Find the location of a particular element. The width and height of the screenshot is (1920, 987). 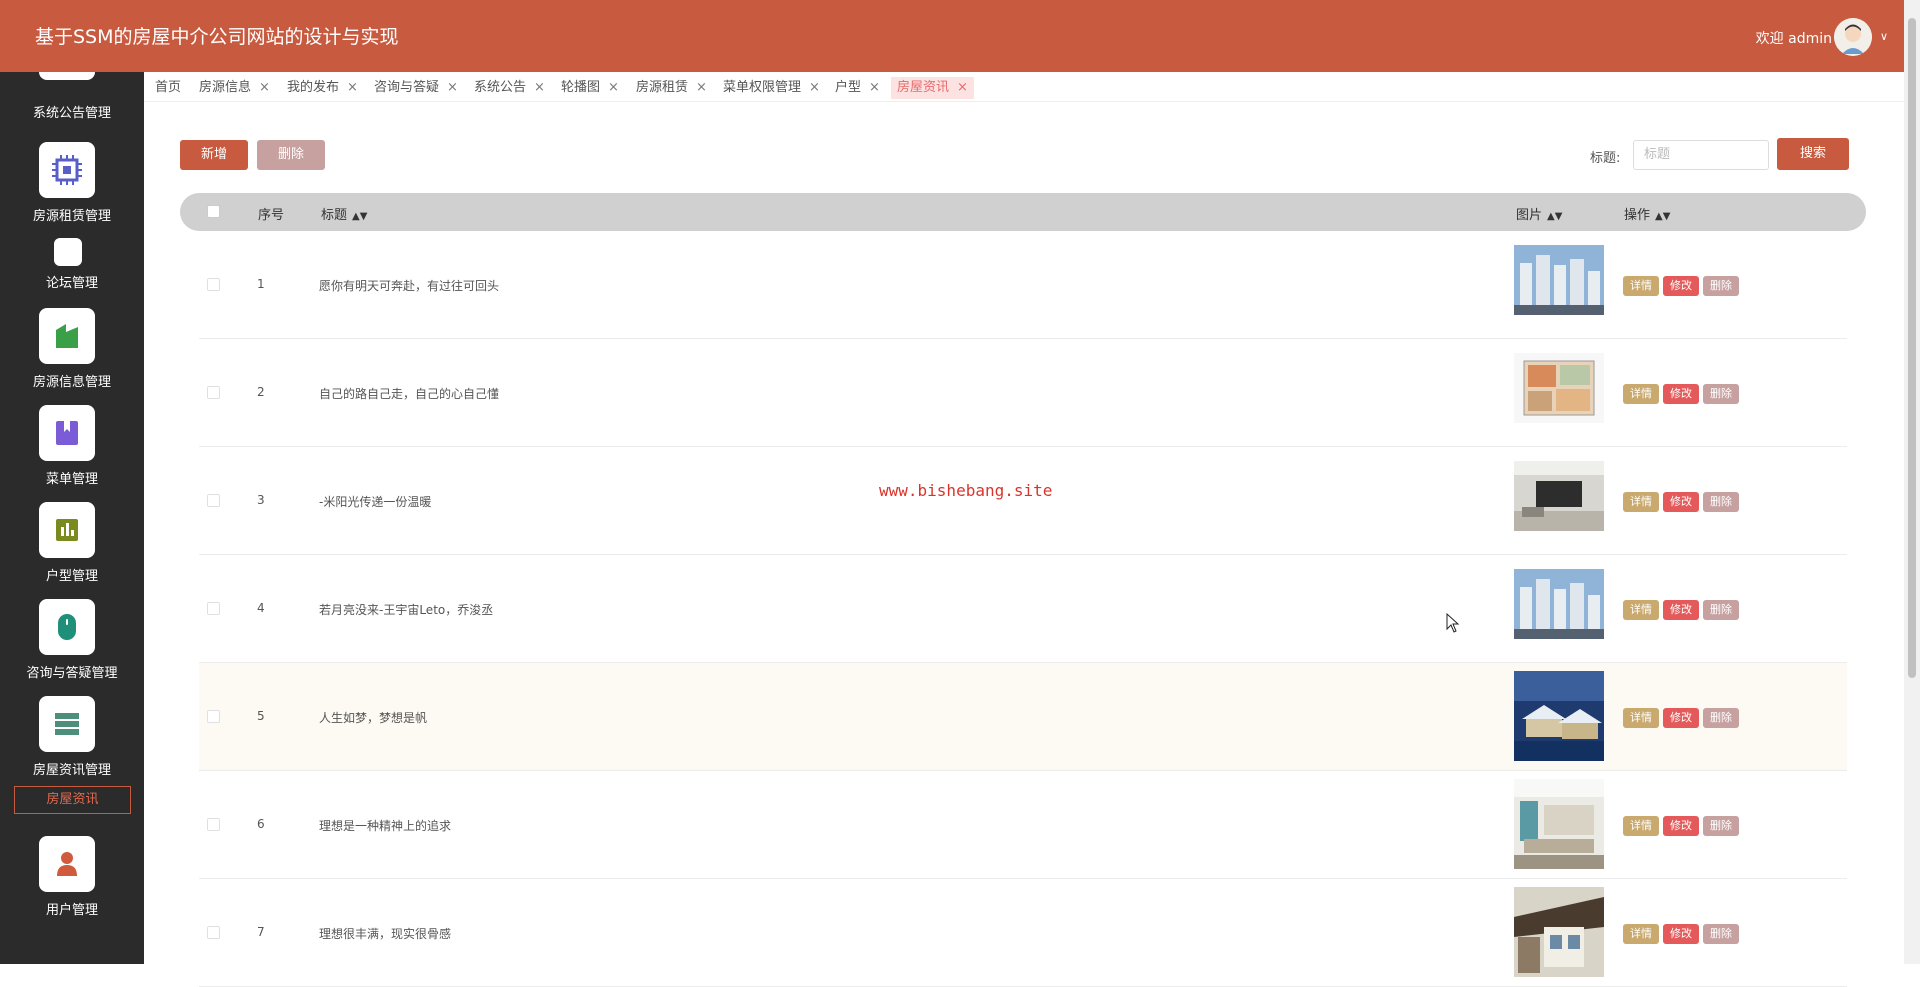

tab-label: 咨询与答疑 is located at coordinates (407, 87).